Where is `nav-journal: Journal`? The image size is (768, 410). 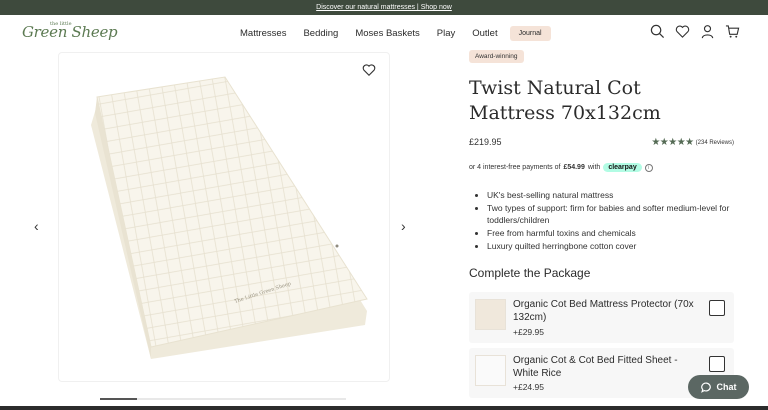 nav-journal: Journal is located at coordinates (530, 33).